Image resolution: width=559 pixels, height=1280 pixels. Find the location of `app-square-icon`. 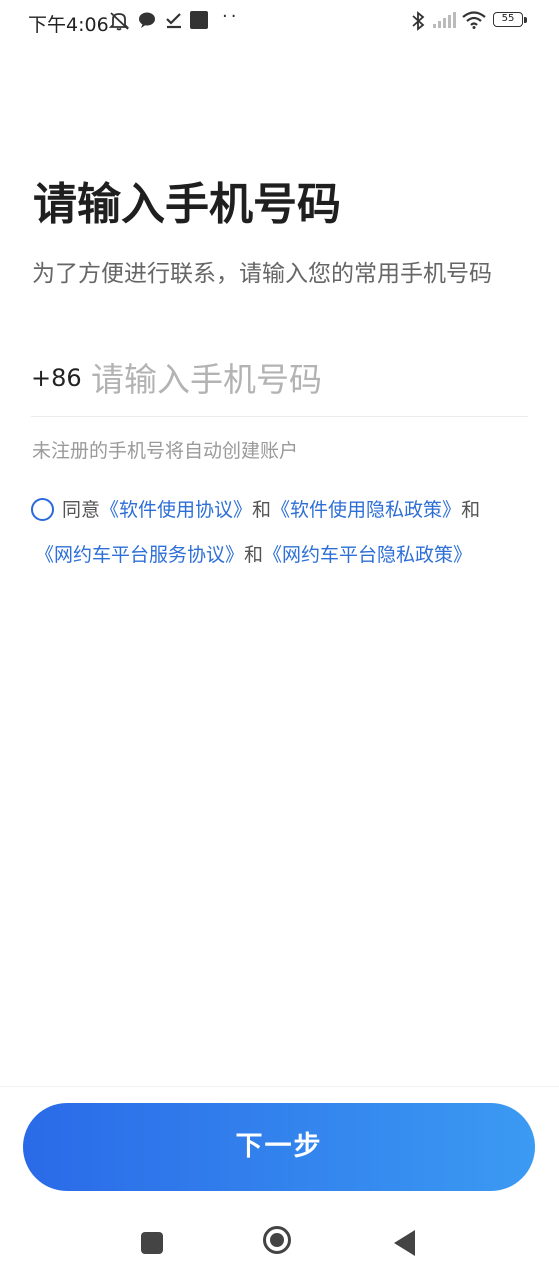

app-square-icon is located at coordinates (199, 20).